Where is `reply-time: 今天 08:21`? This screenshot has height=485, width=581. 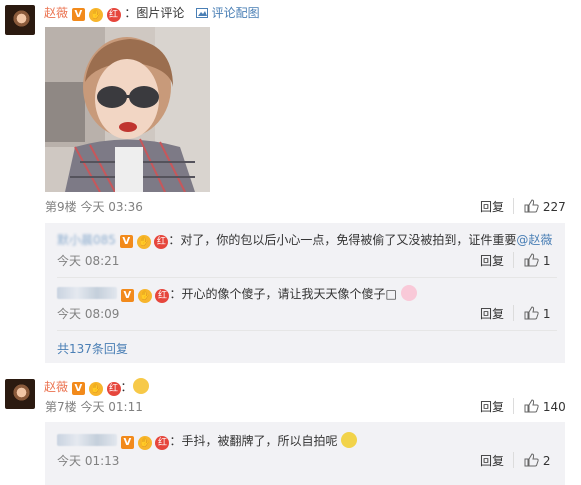 reply-time: 今天 08:21 is located at coordinates (88, 261).